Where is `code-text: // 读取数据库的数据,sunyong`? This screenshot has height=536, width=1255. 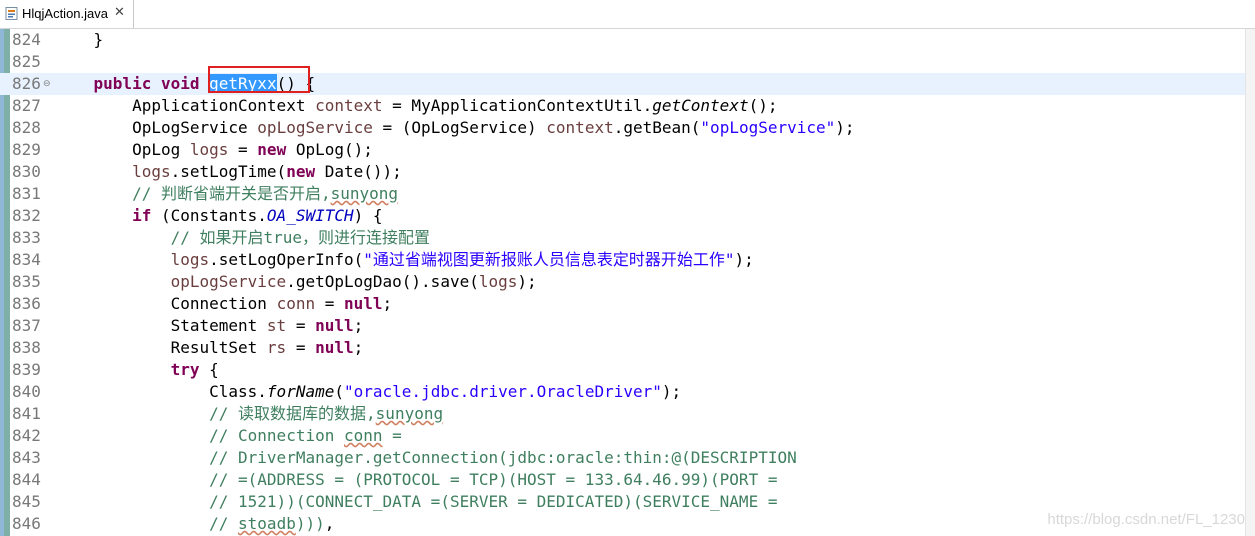
code-text: // 读取数据库的数据,sunyong is located at coordinates (249, 414).